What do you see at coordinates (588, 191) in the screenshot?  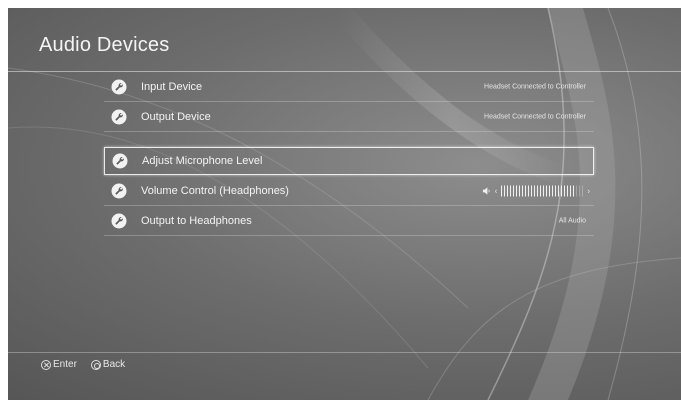 I see `volume-increase-arrow: ›` at bounding box center [588, 191].